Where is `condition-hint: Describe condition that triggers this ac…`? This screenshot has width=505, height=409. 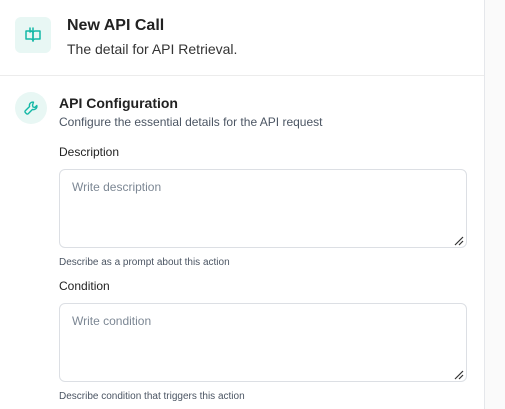
condition-hint: Describe condition that triggers this ac… is located at coordinates (152, 396).